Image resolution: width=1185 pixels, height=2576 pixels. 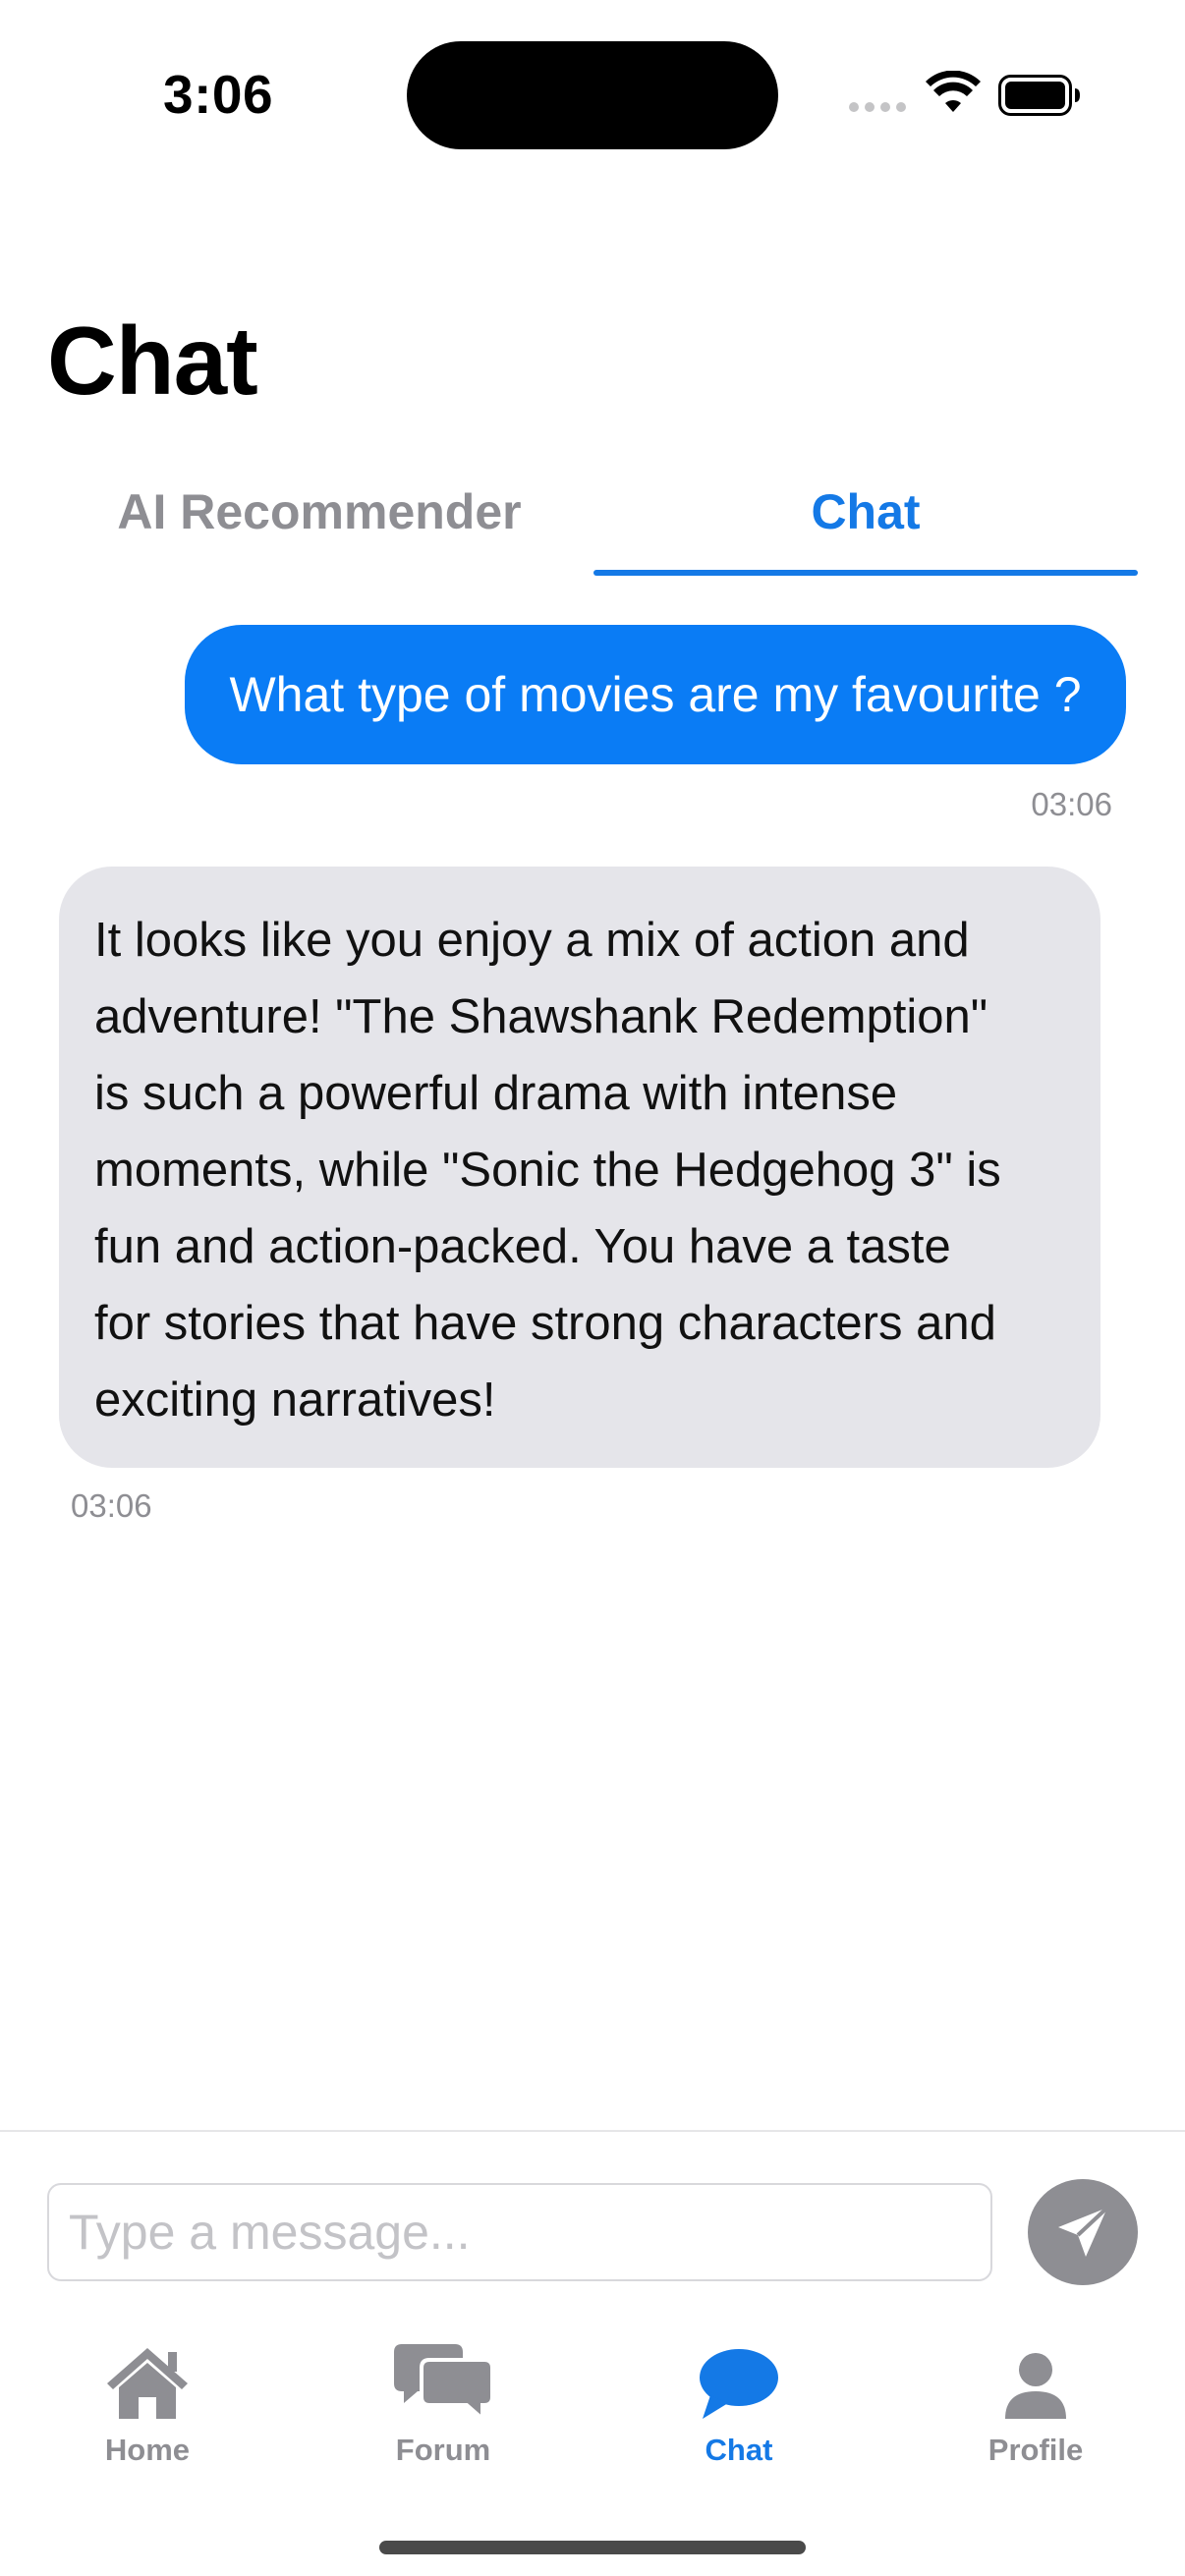 I want to click on message-line: adventure! "The Shawshank Redemption", so click(x=541, y=1016).